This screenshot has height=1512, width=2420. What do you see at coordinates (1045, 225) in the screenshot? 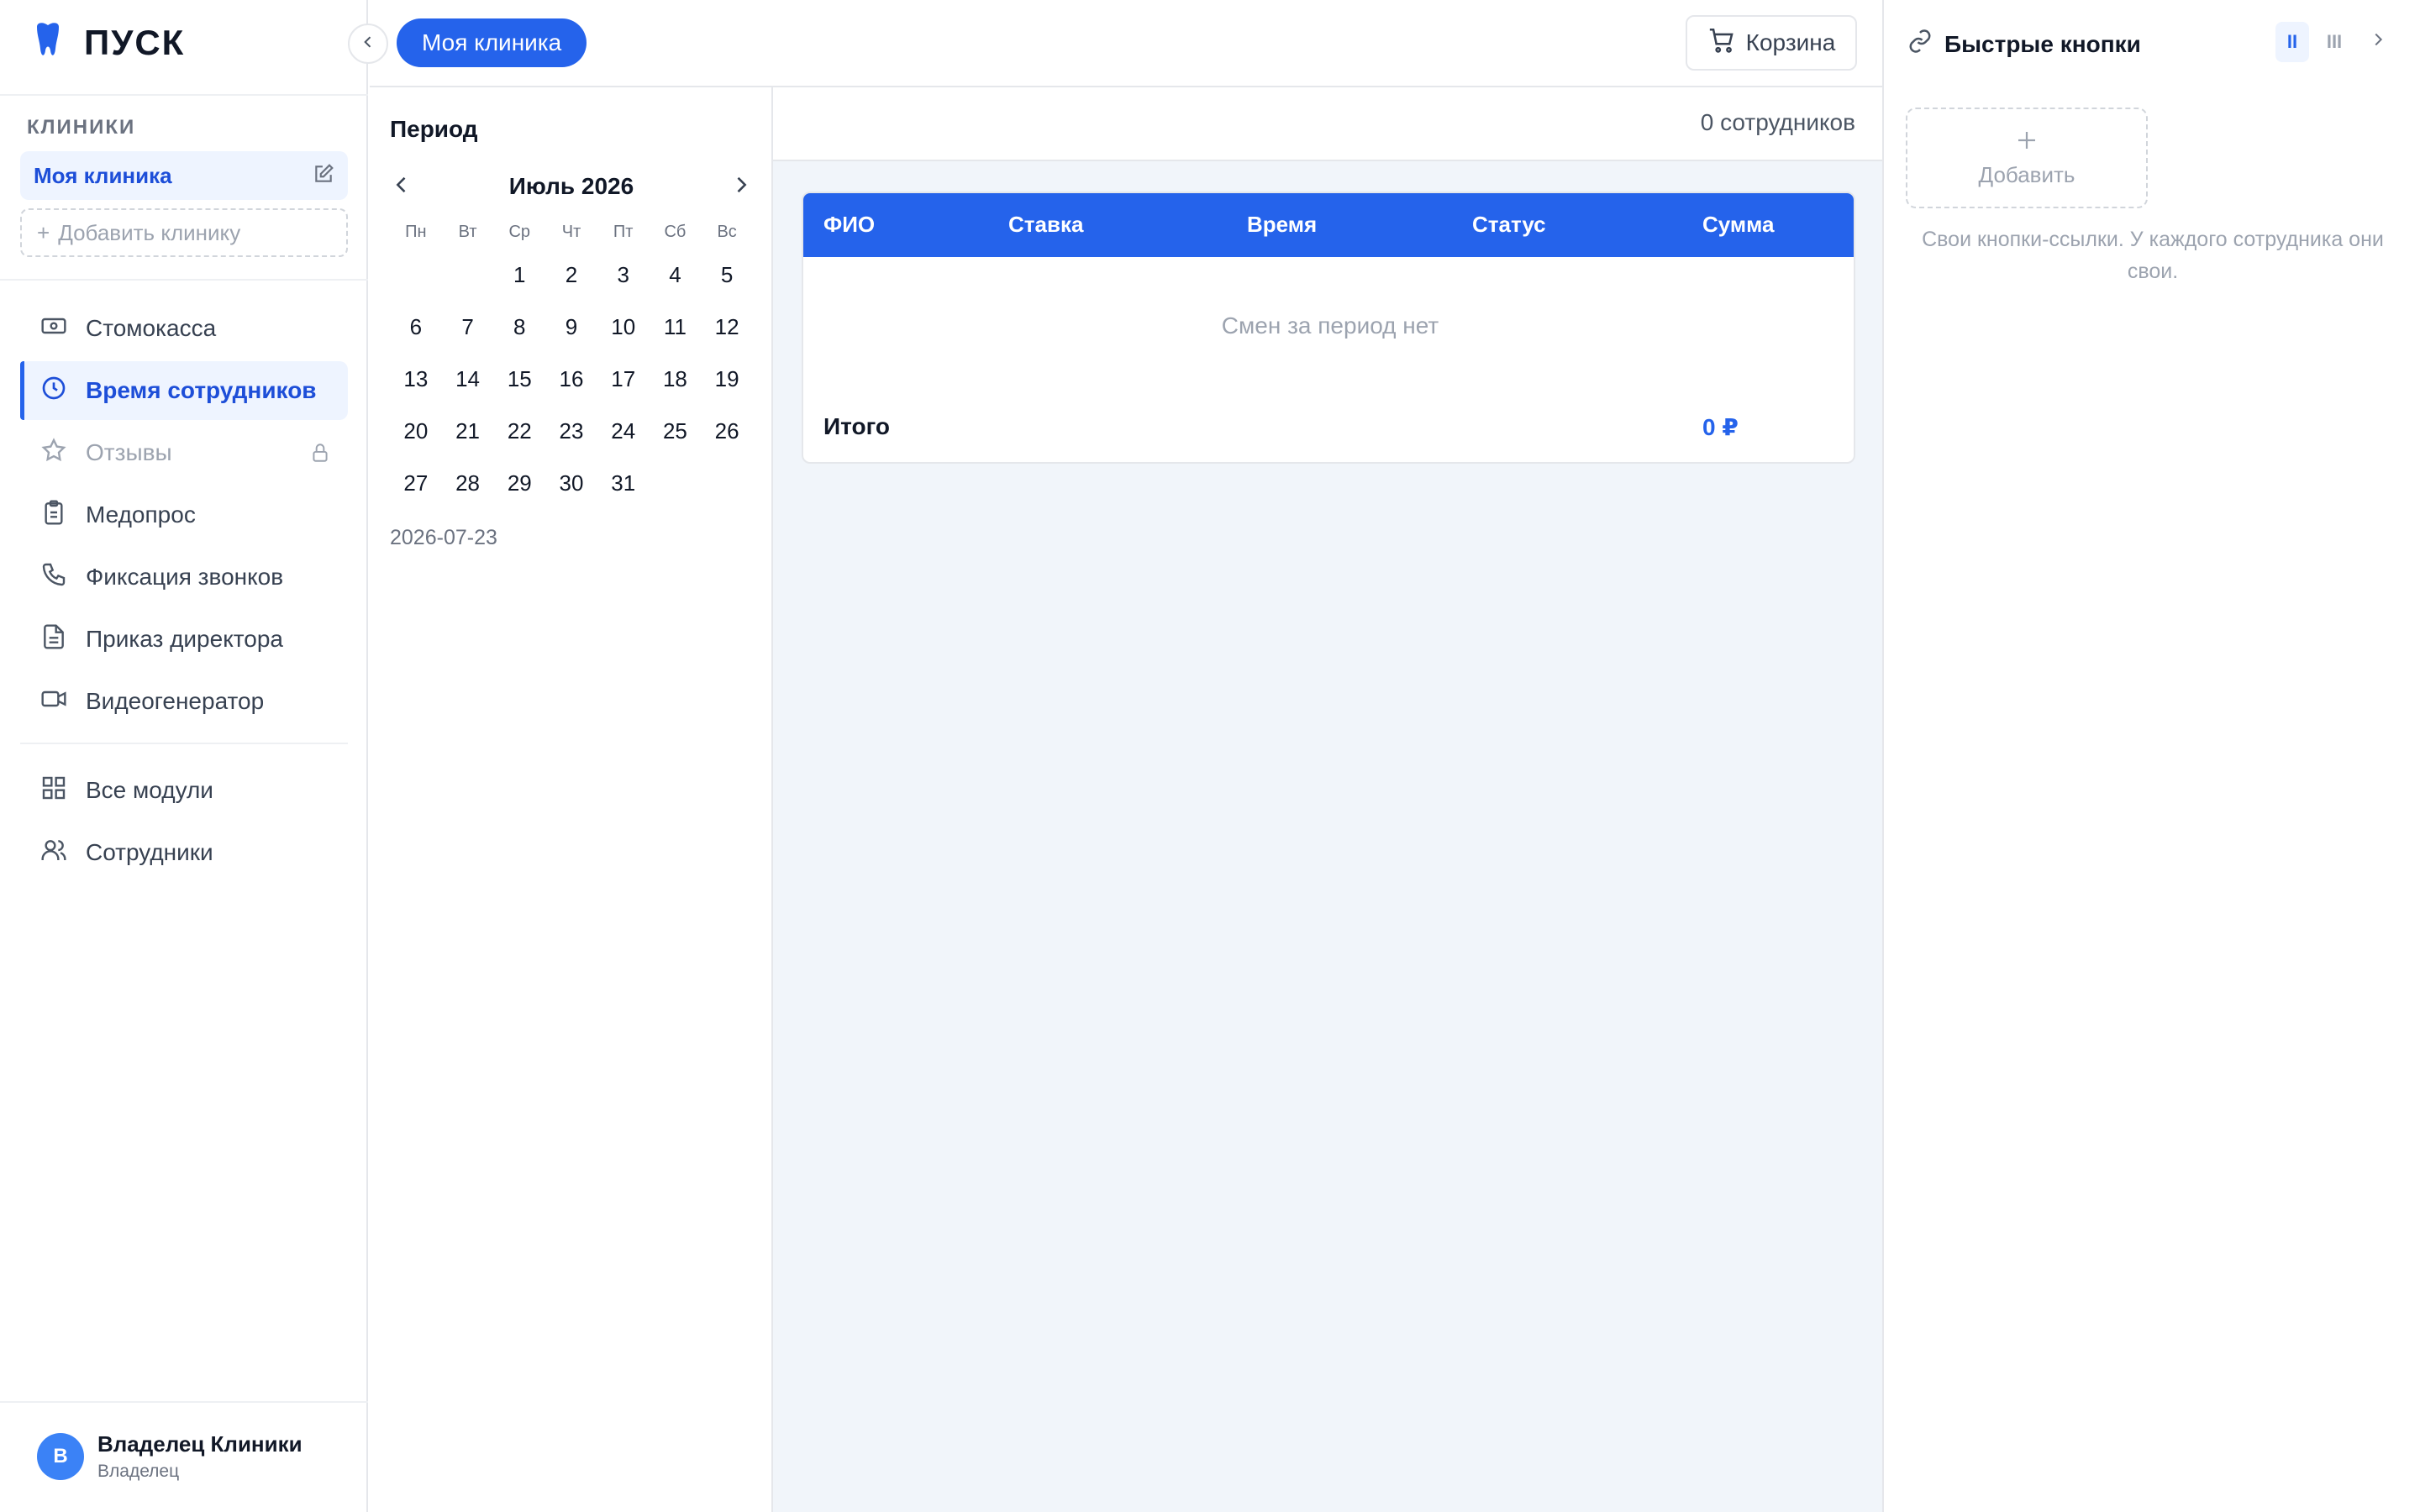
I see `column-header-rate: Ставка` at bounding box center [1045, 225].